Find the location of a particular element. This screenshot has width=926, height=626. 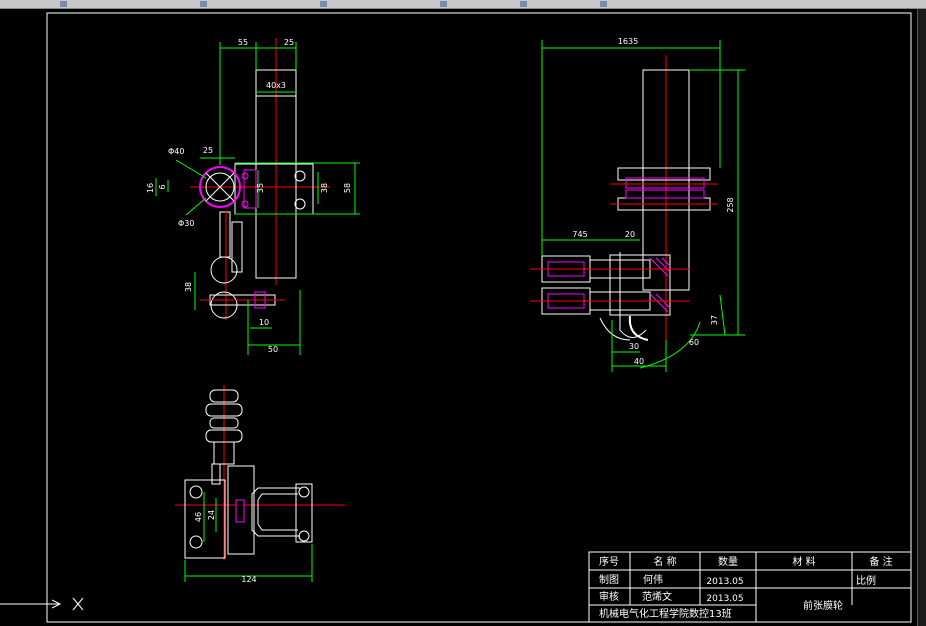

dim-label: 30 is located at coordinates (634, 346).